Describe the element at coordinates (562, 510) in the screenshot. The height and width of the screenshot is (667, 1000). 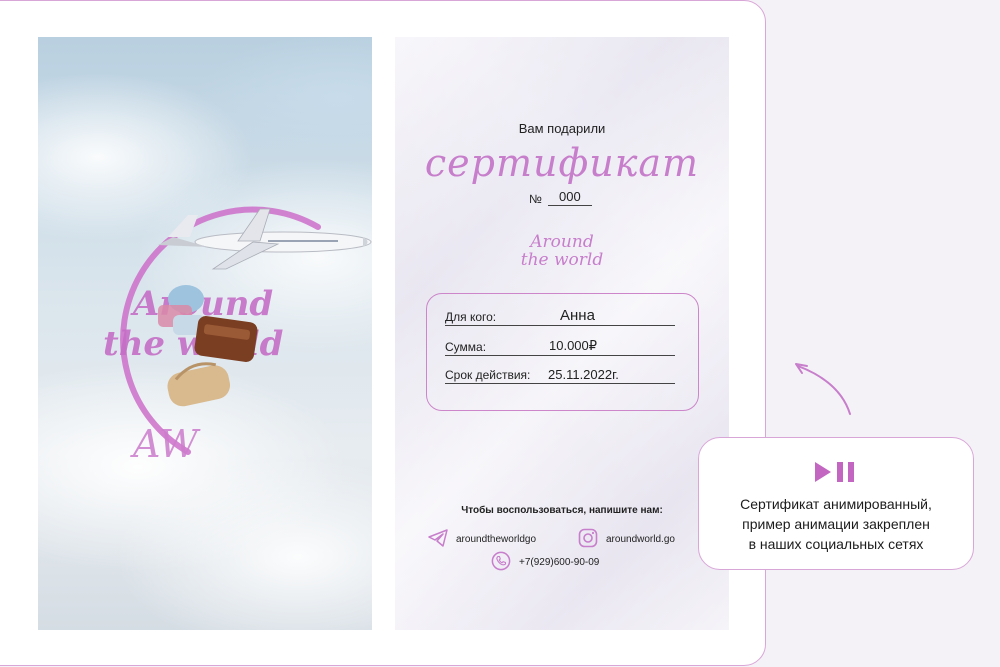
I see `contact-heading: Чтобы воспользоваться, напишите нам:` at that location.